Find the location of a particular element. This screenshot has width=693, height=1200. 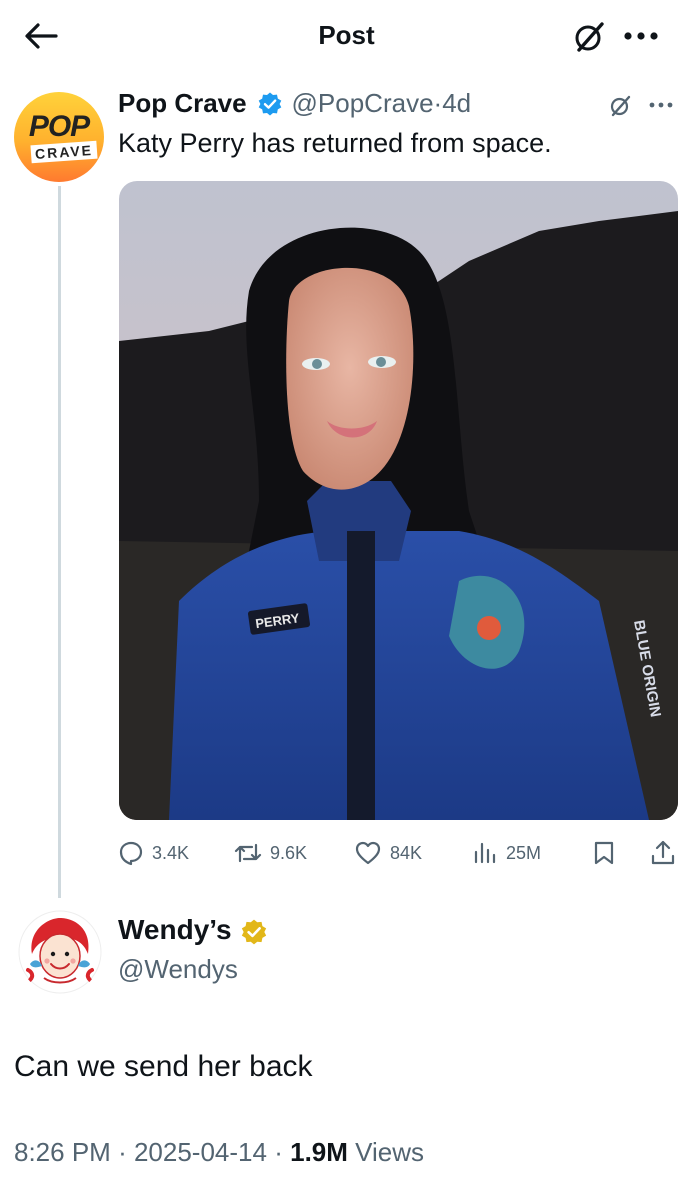

post-text: Katy Perry has returned from space. is located at coordinates (335, 143).